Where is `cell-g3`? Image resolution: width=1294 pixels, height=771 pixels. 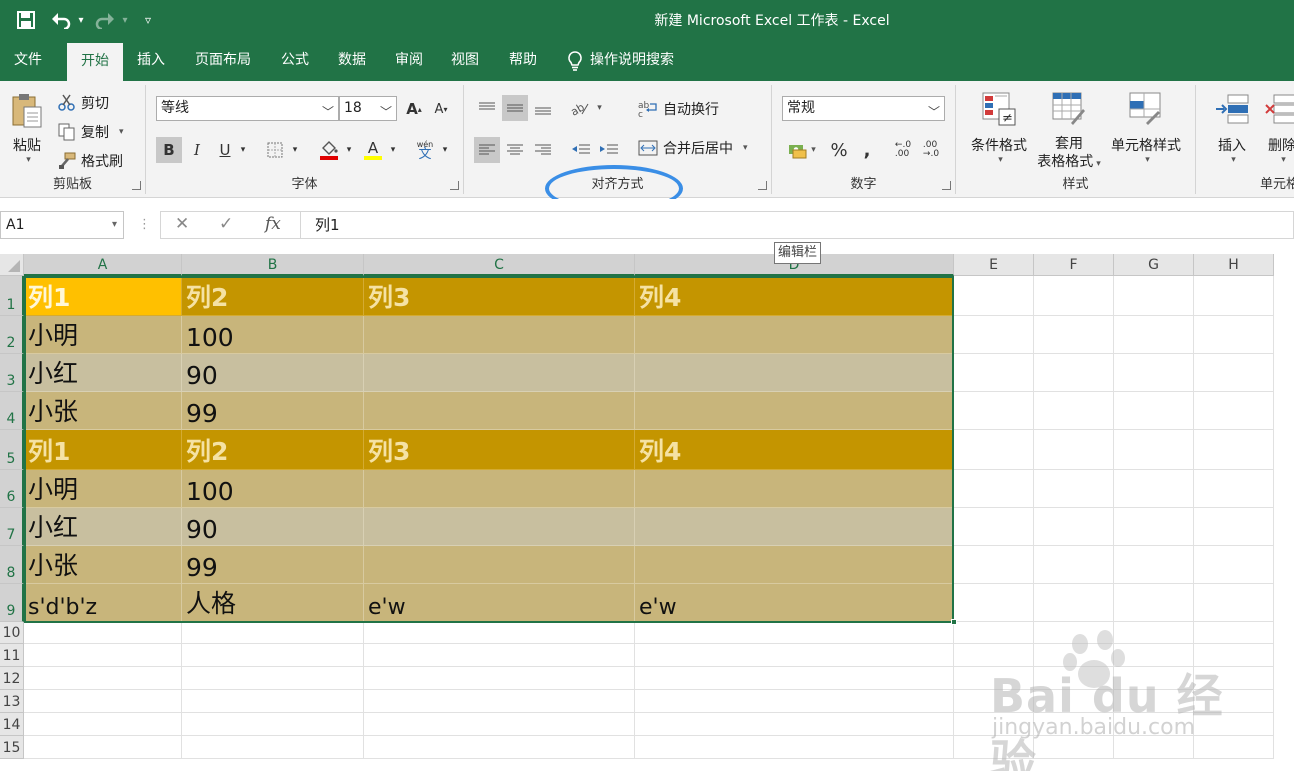
cell-g3 is located at coordinates (1154, 373).